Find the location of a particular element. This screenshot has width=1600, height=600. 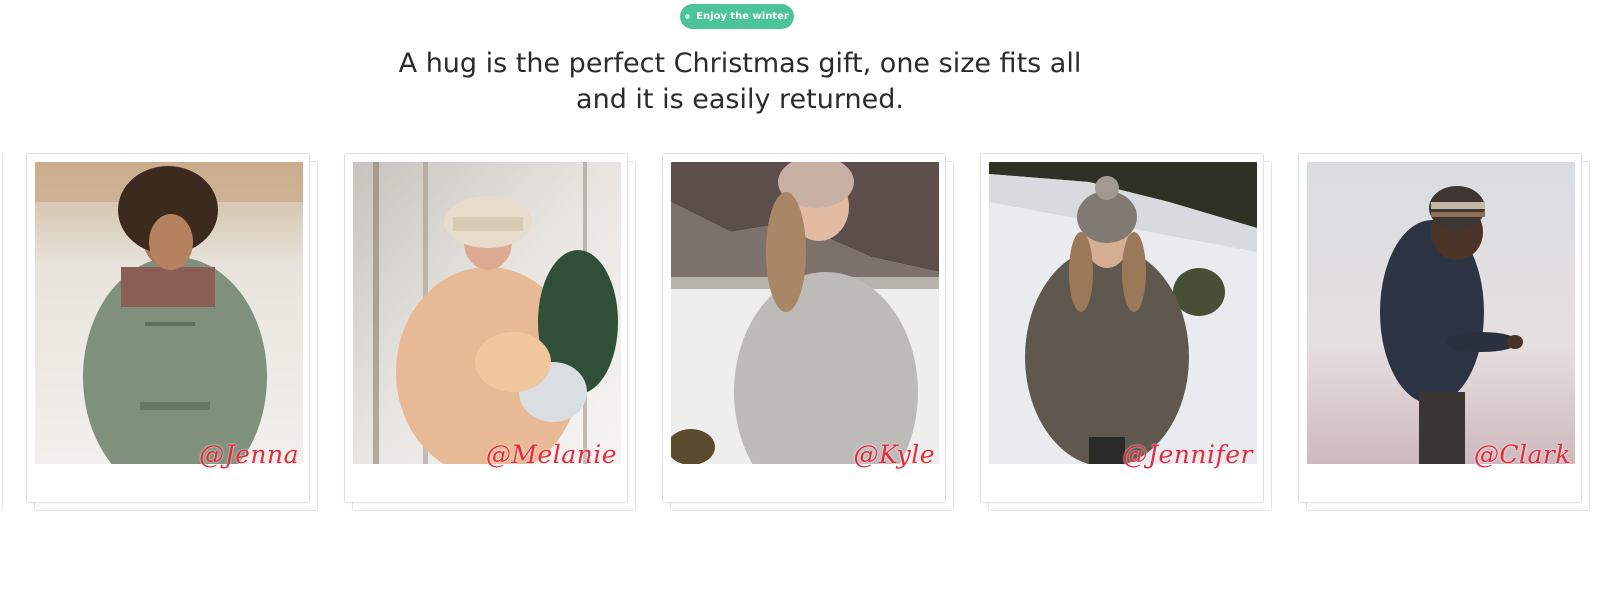

card-frame: @Jennifer is located at coordinates (1122, 328).